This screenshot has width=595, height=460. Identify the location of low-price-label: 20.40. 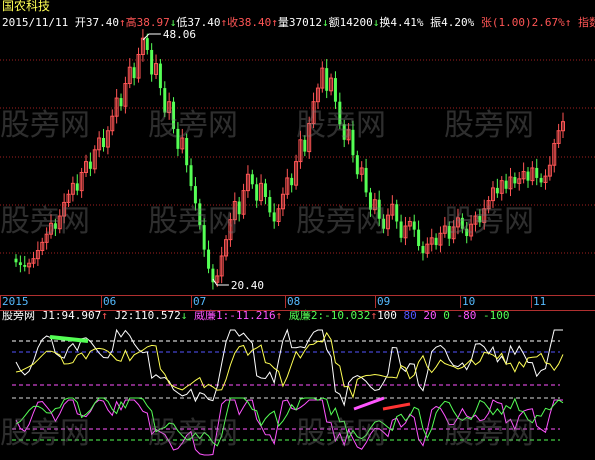
(247, 285).